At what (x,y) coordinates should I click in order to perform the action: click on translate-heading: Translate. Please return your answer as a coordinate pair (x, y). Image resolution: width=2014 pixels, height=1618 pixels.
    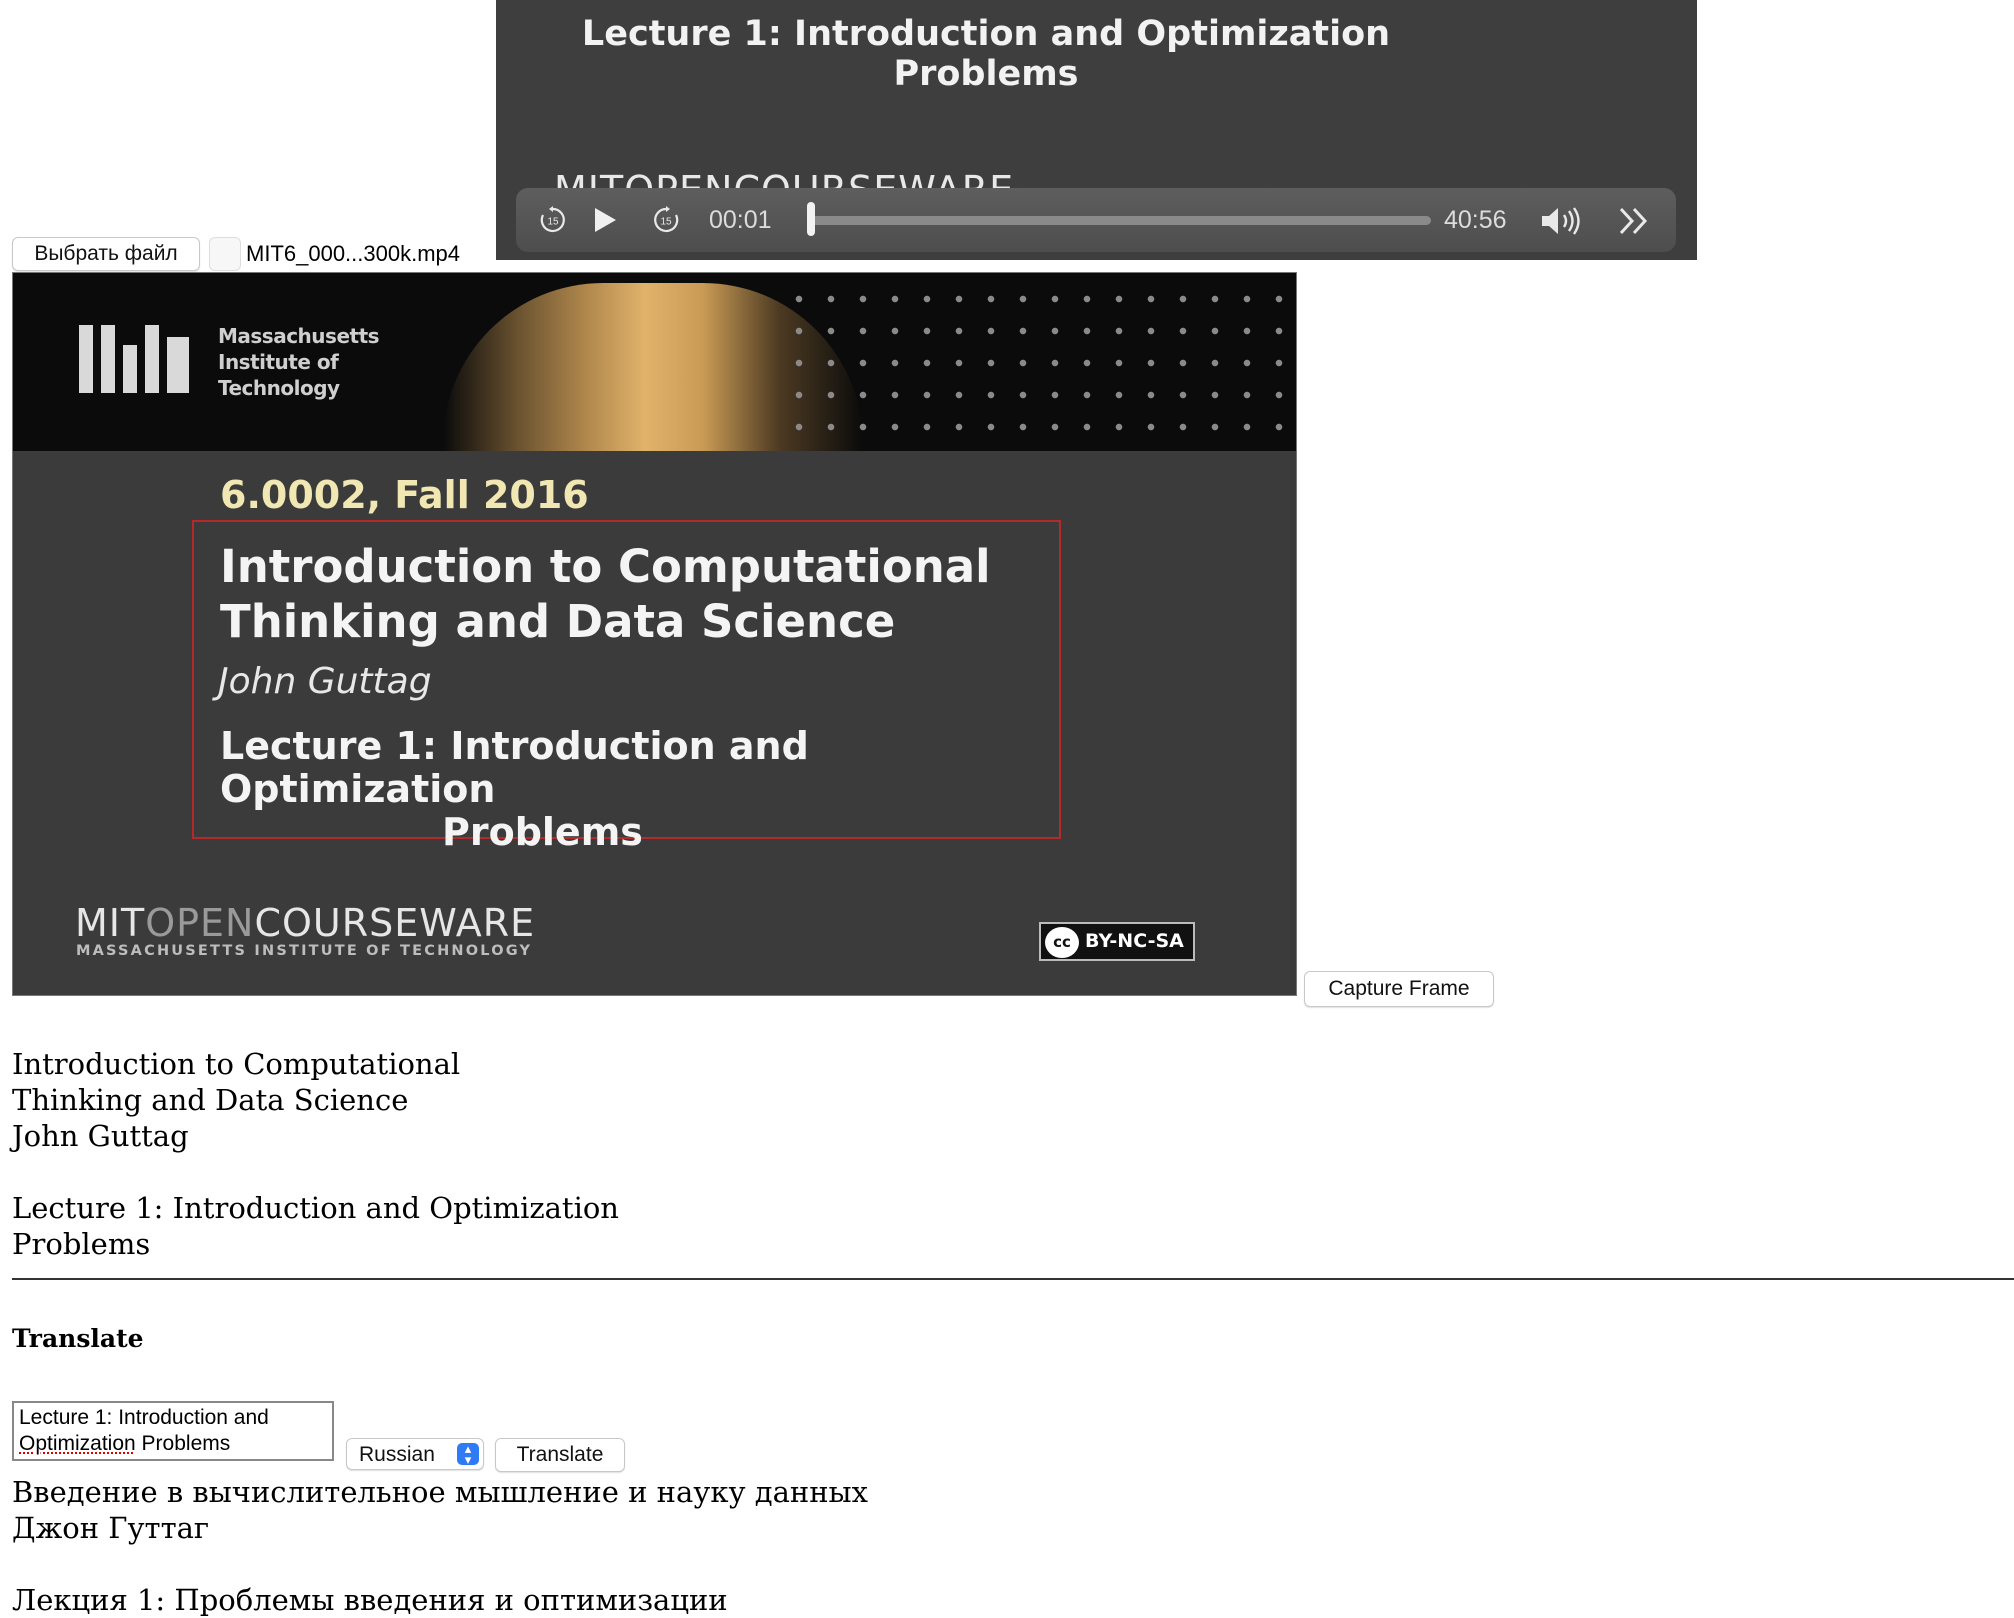
    Looking at the image, I should click on (78, 1338).